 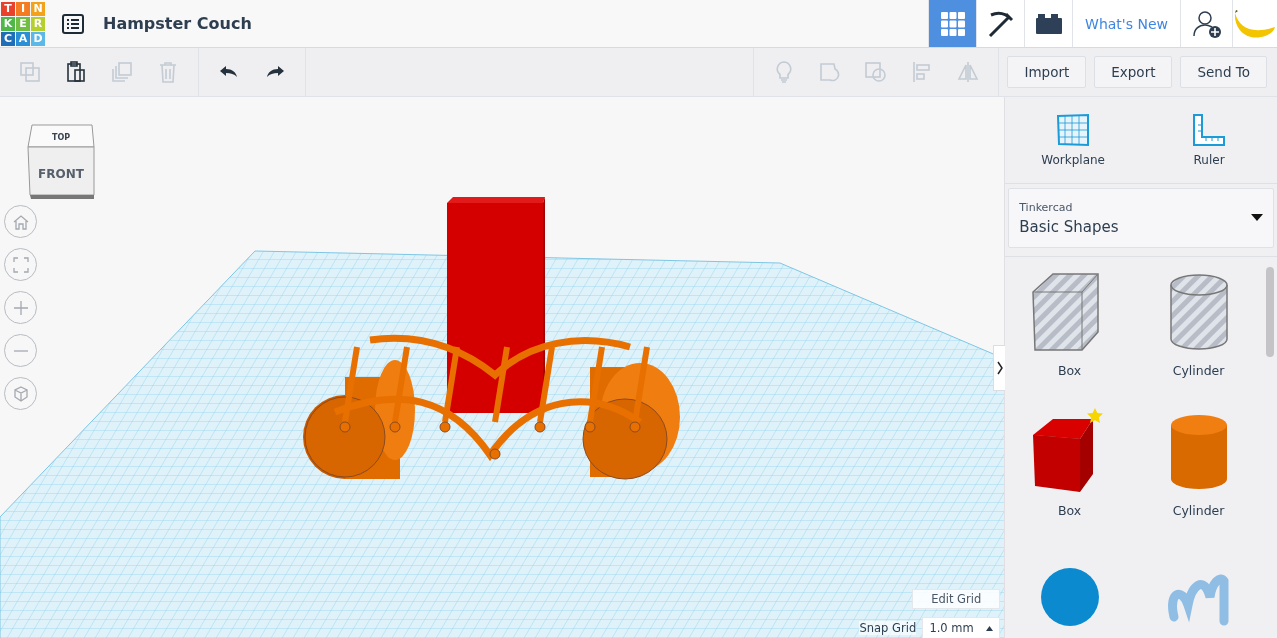 I want to click on fit-view-icon, so click(x=20, y=264).